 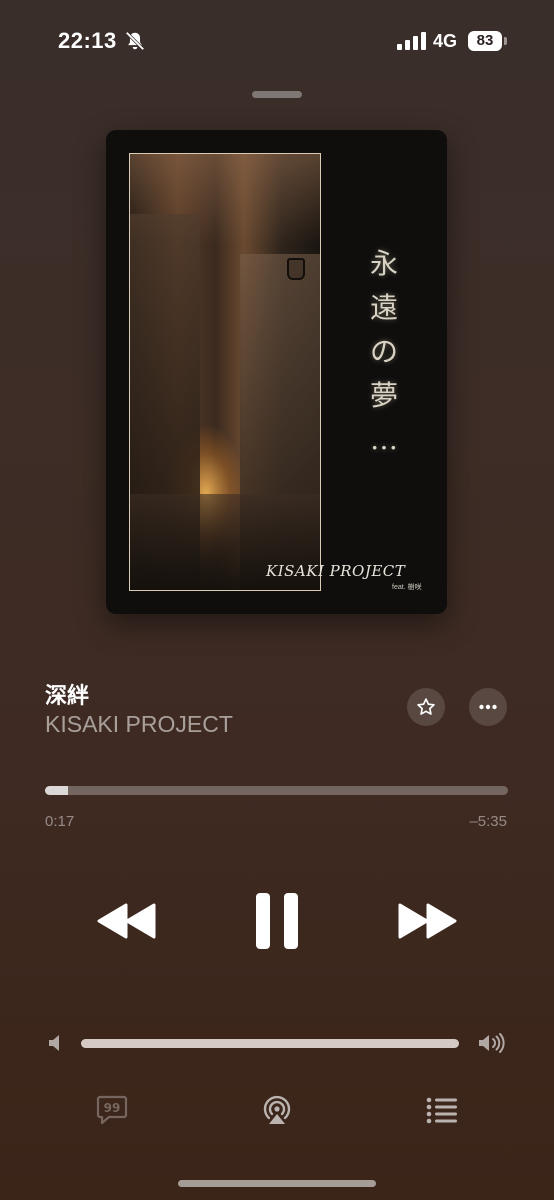 I want to click on playback-scrubber, so click(x=276, y=790).